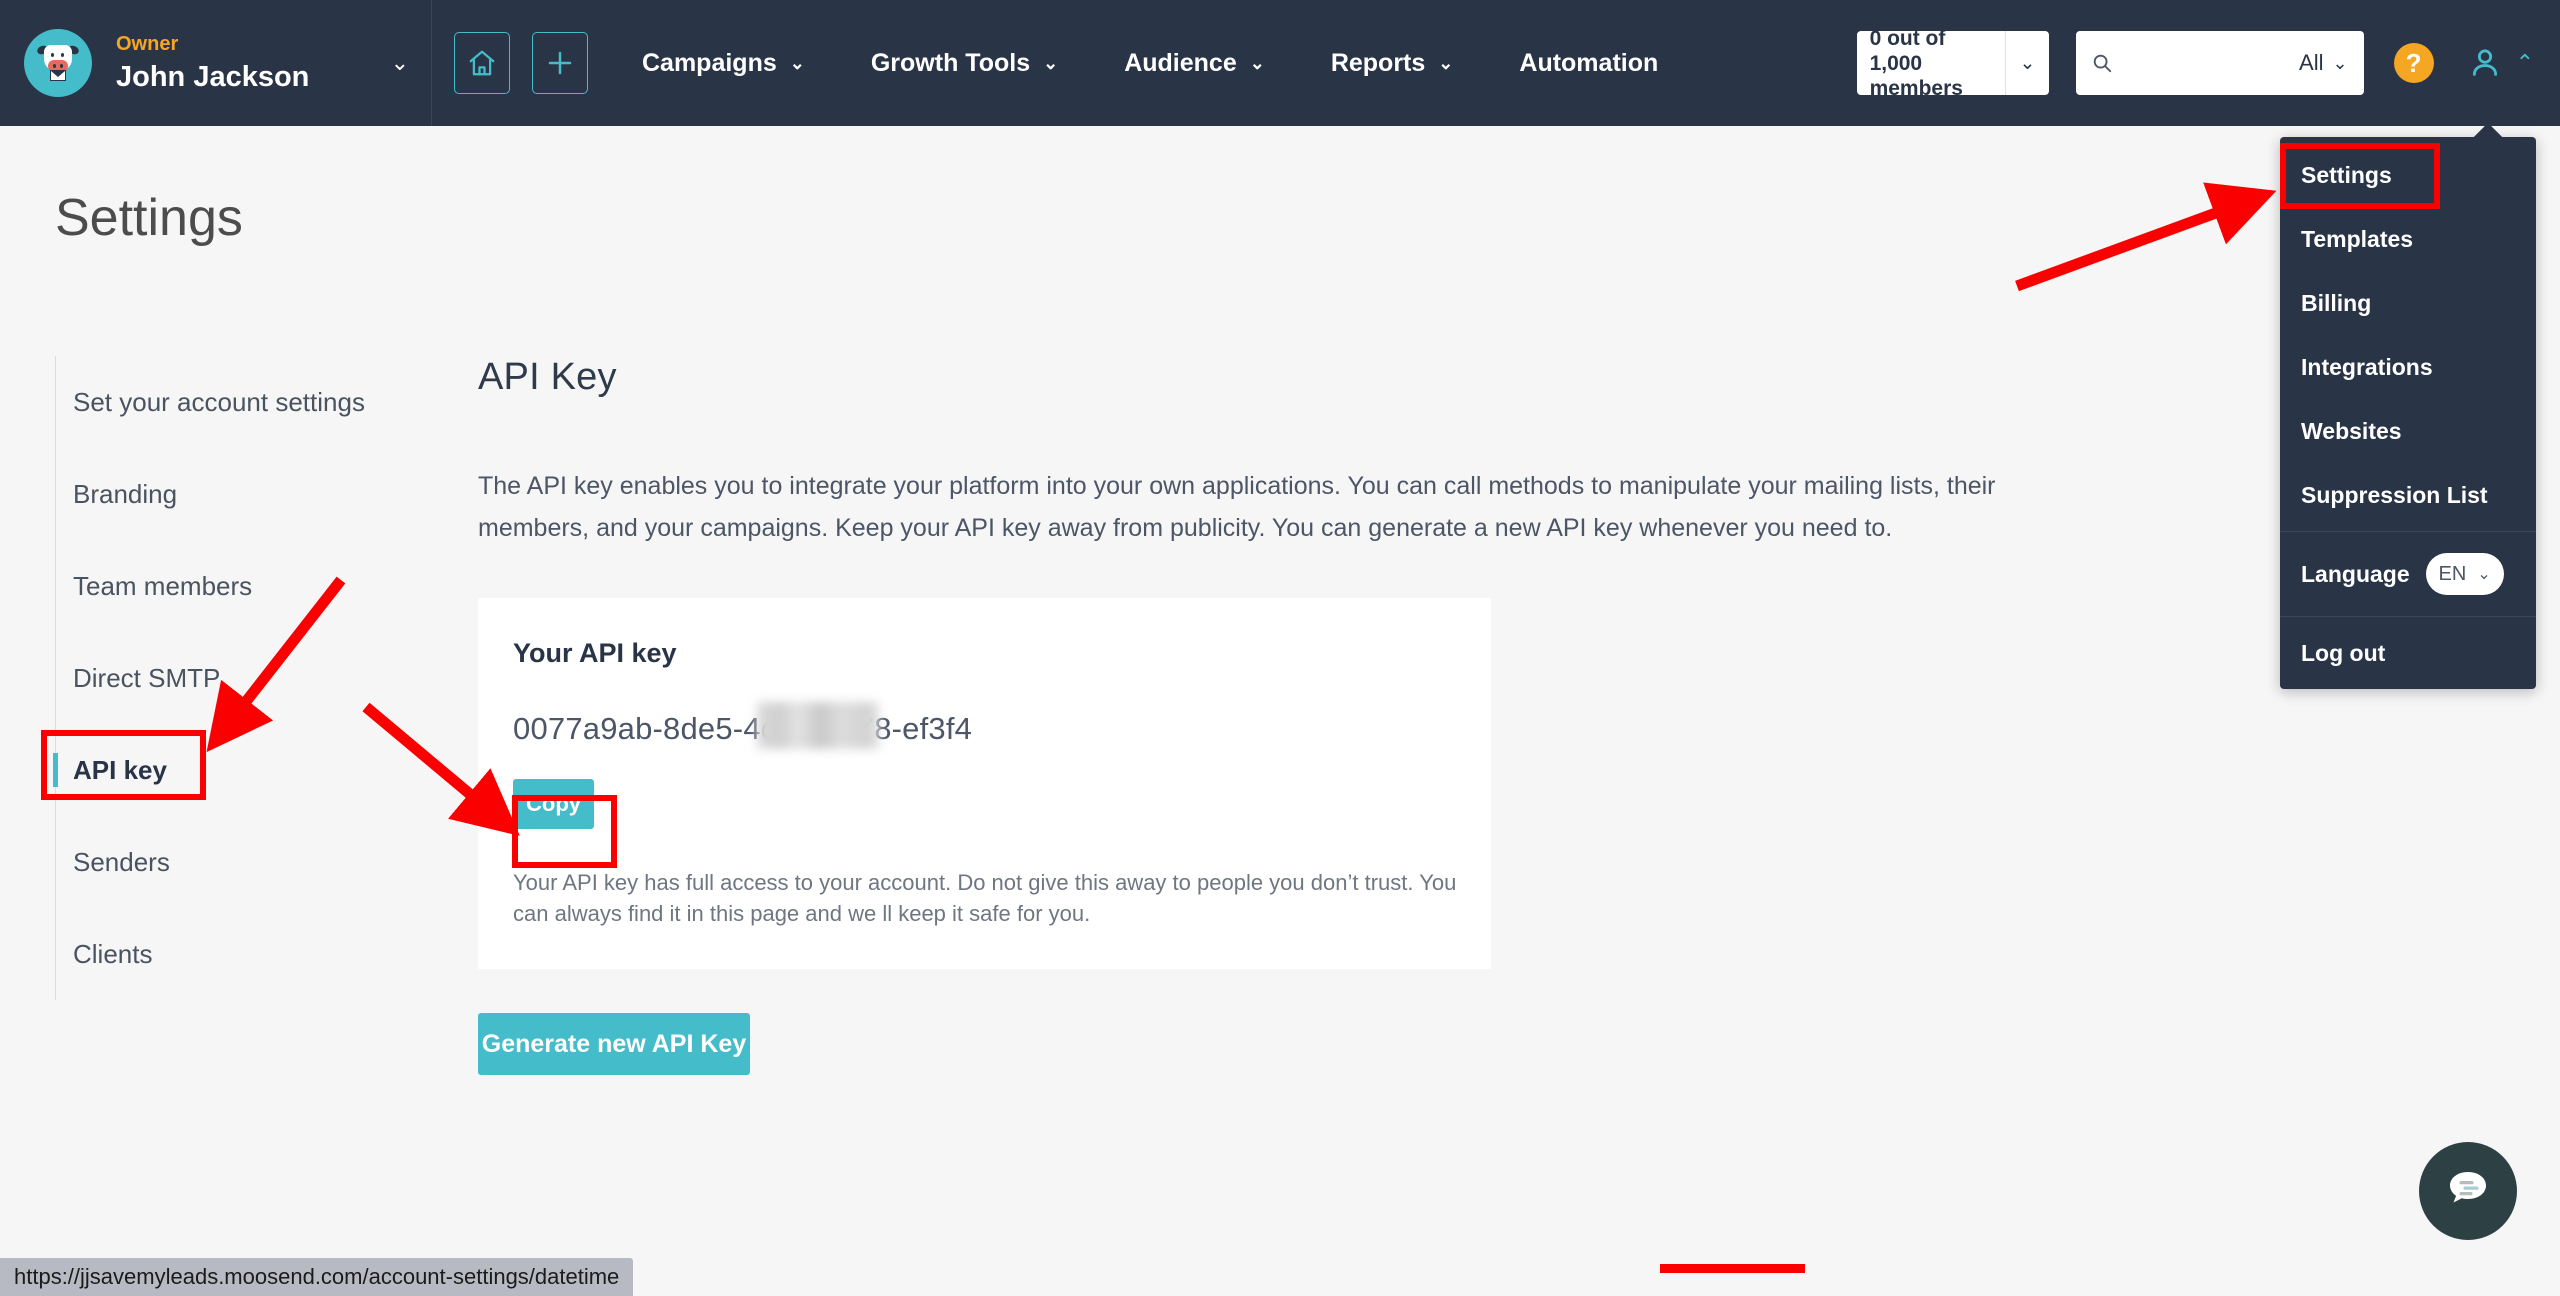 This screenshot has height=1296, width=2560. What do you see at coordinates (2206, 63) in the screenshot?
I see `search-input` at bounding box center [2206, 63].